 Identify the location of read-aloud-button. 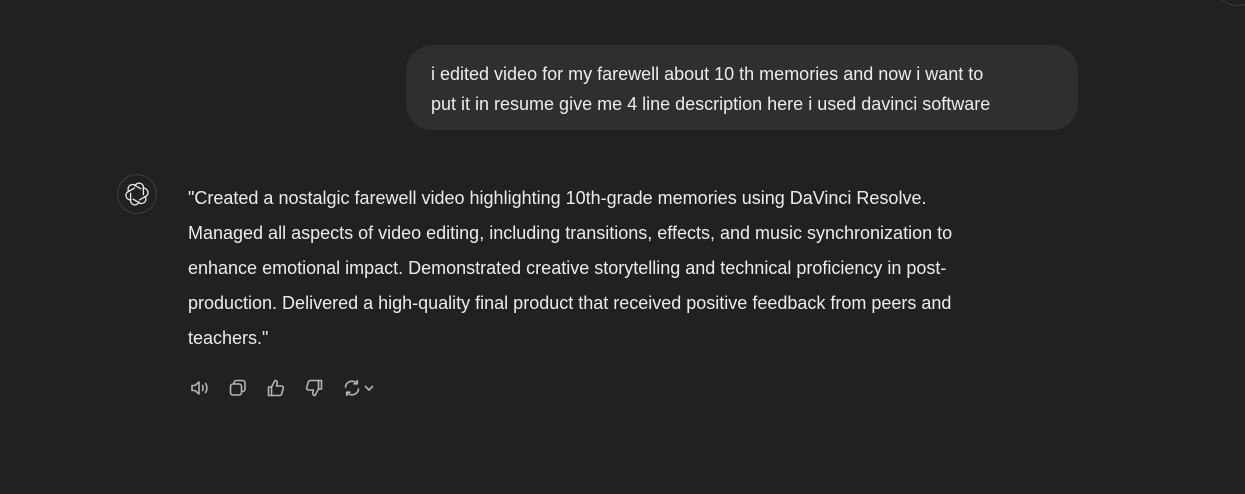
(200, 388).